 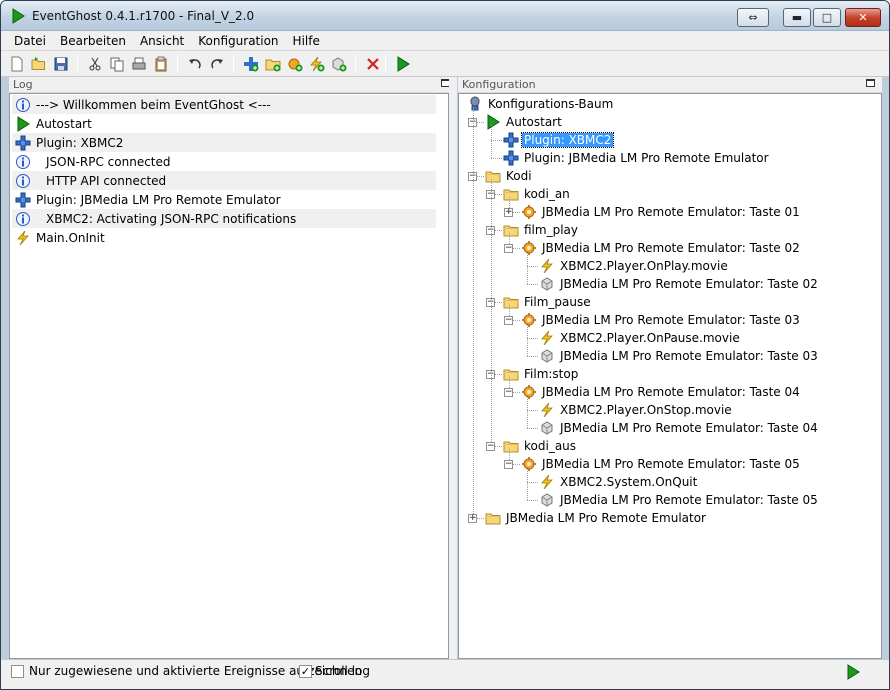 What do you see at coordinates (509, 176) in the screenshot?
I see `tree-node: Kodi` at bounding box center [509, 176].